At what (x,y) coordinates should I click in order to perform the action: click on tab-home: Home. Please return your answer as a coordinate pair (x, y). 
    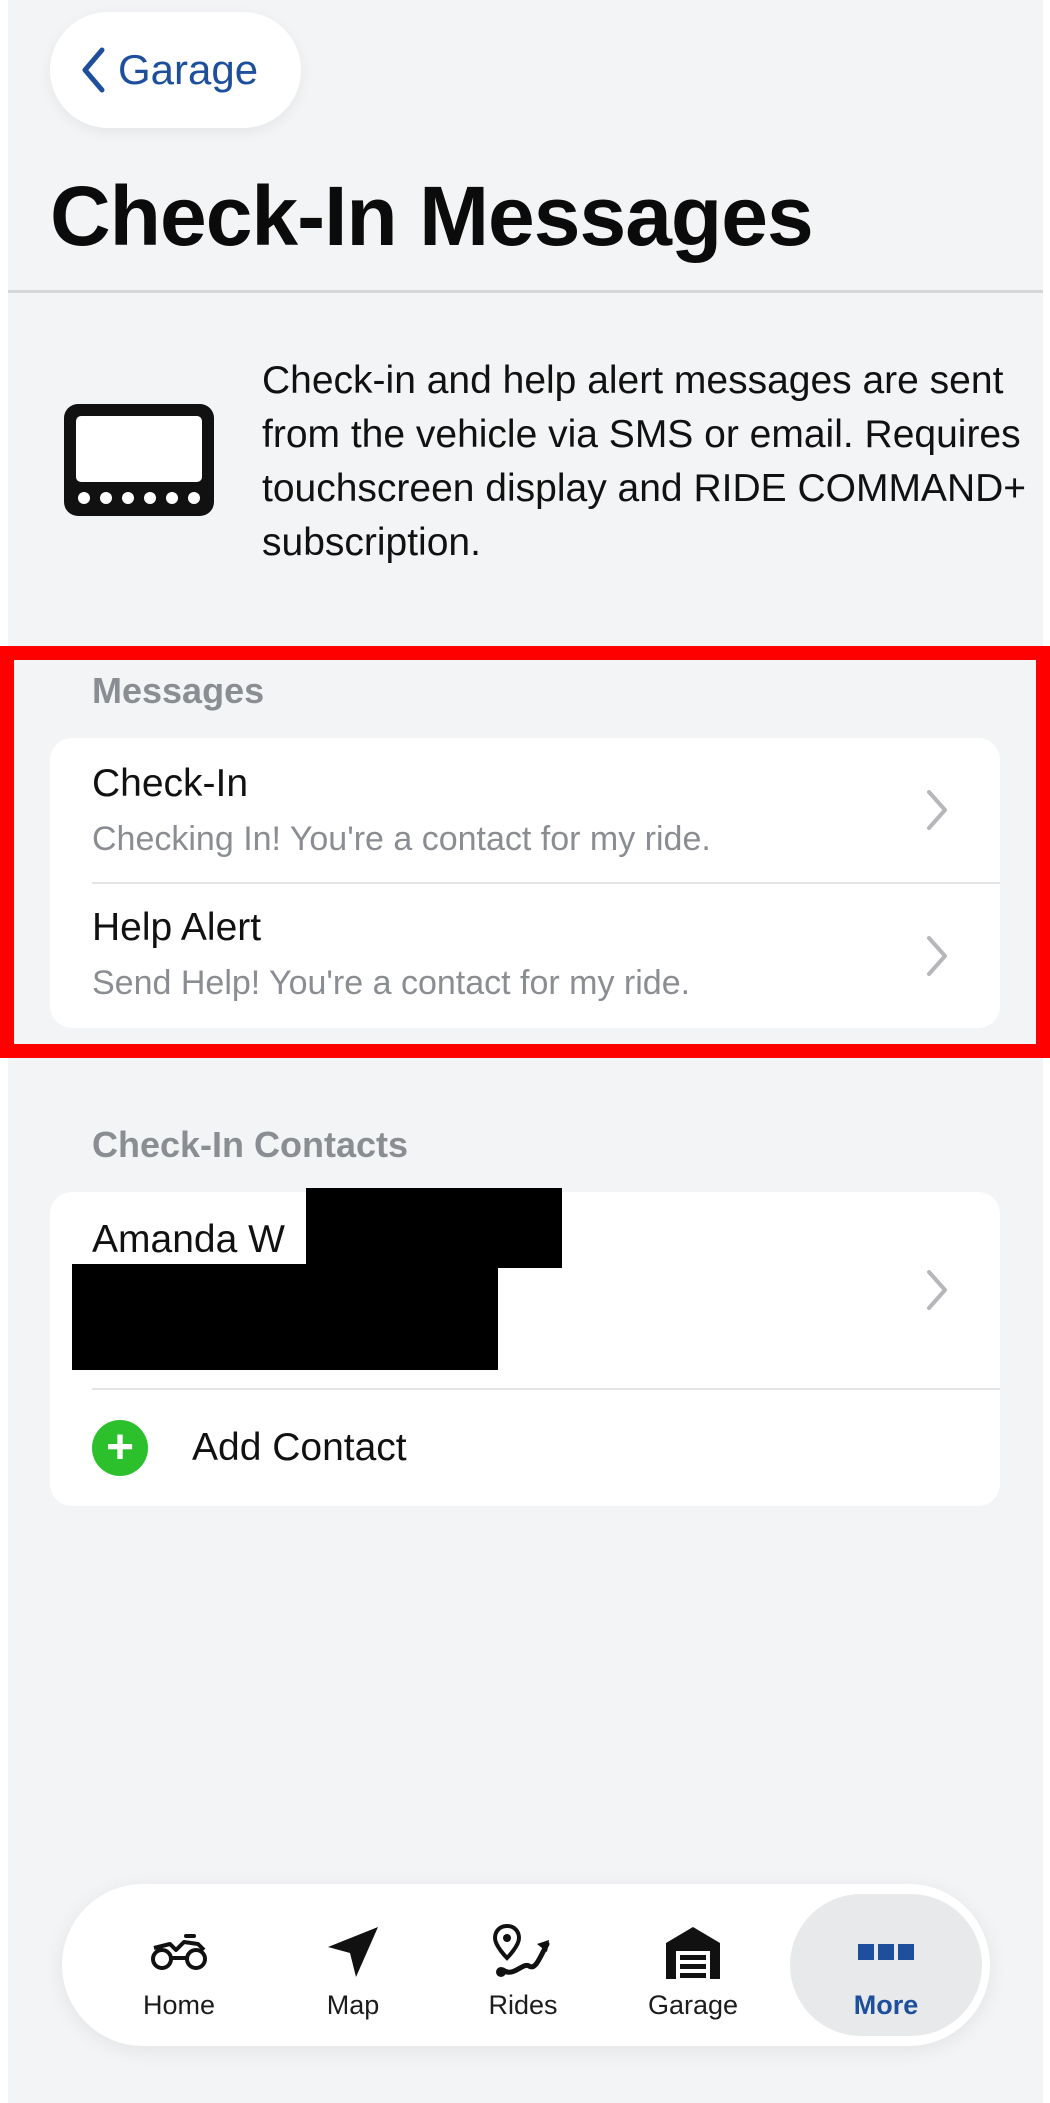
    Looking at the image, I should click on (179, 1965).